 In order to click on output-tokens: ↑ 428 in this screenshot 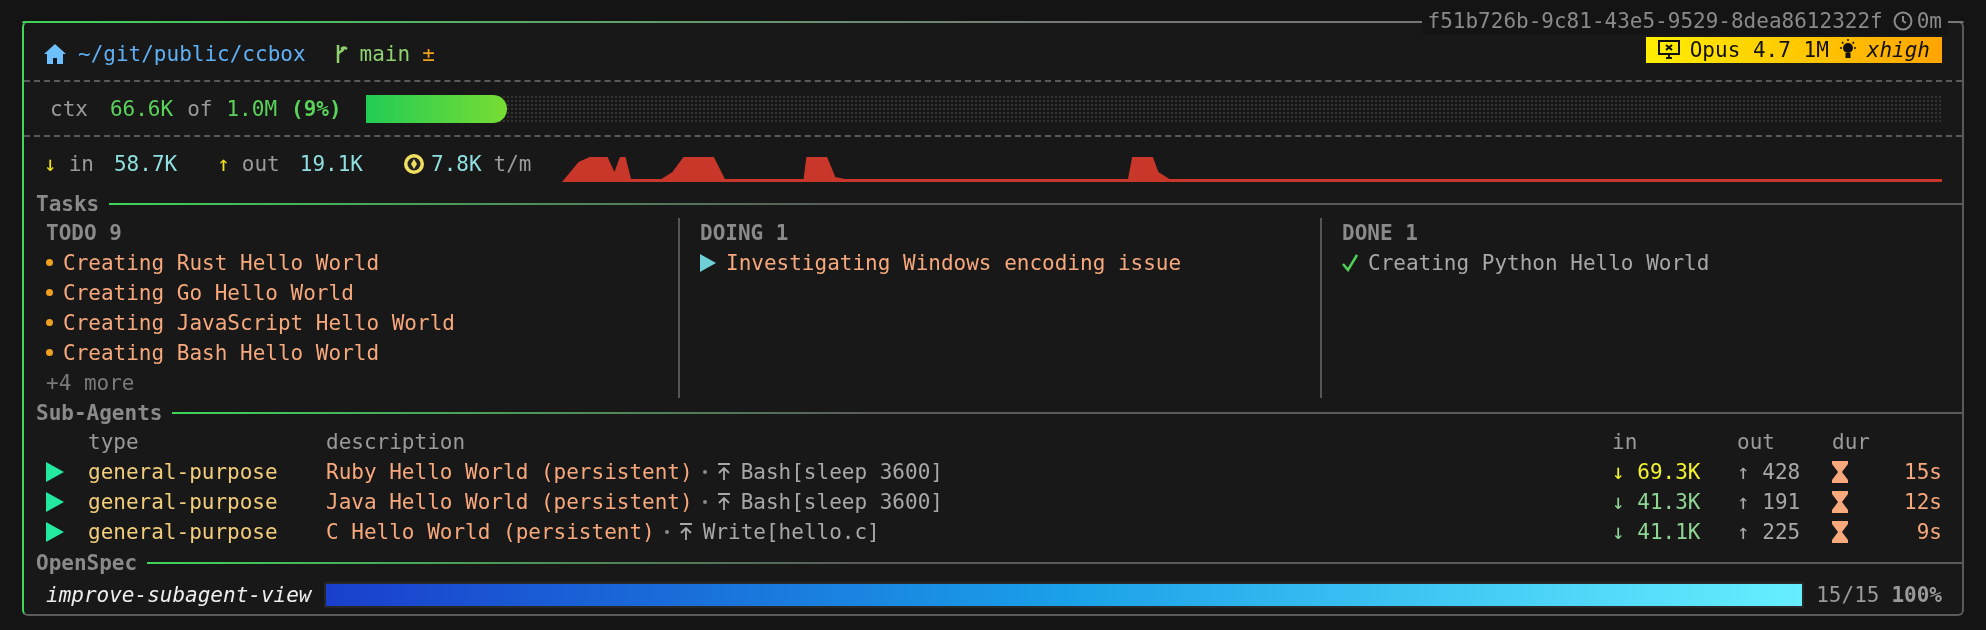, I will do `click(1769, 473)`.